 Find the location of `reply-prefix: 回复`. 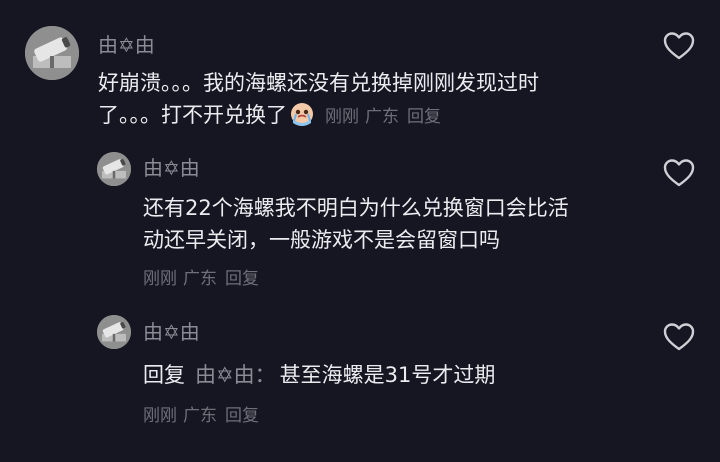

reply-prefix: 回复 is located at coordinates (164, 375).